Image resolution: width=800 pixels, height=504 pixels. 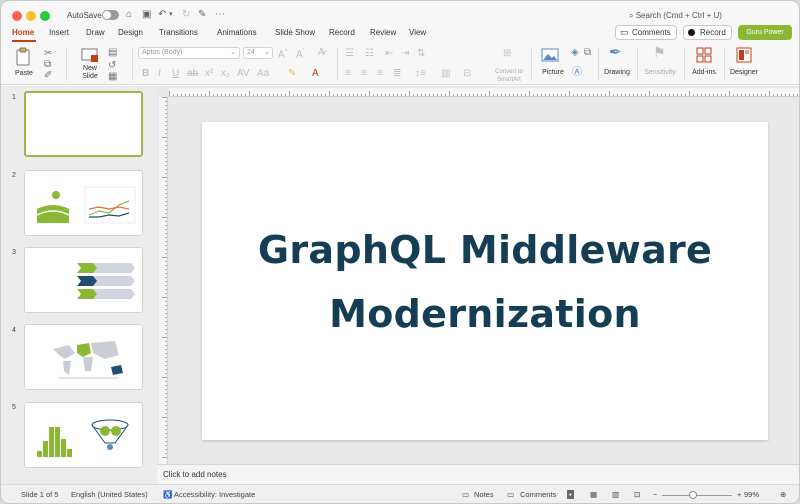 What do you see at coordinates (383, 32) in the screenshot?
I see `tab-review: Review` at bounding box center [383, 32].